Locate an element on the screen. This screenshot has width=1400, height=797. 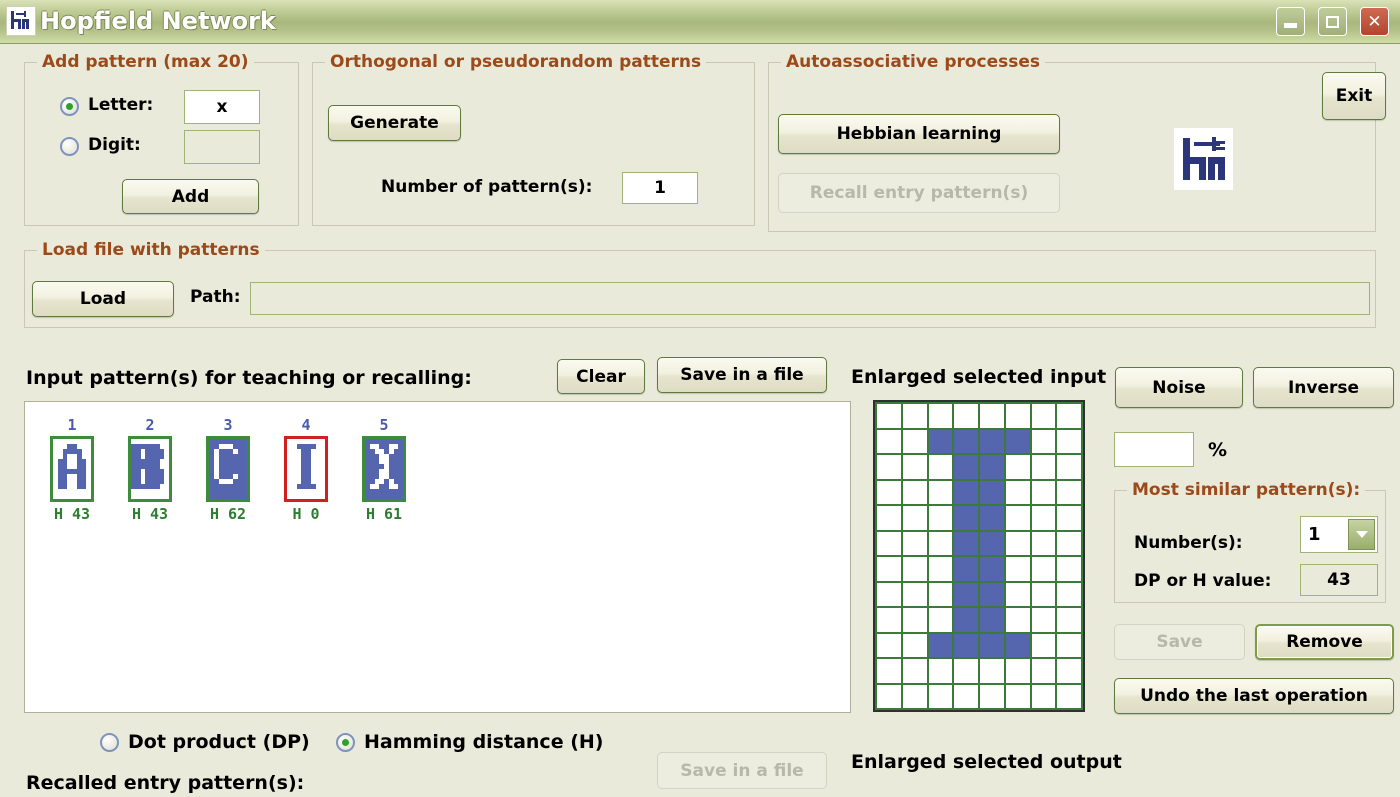
inverse-button: Inverse is located at coordinates (1323, 387).